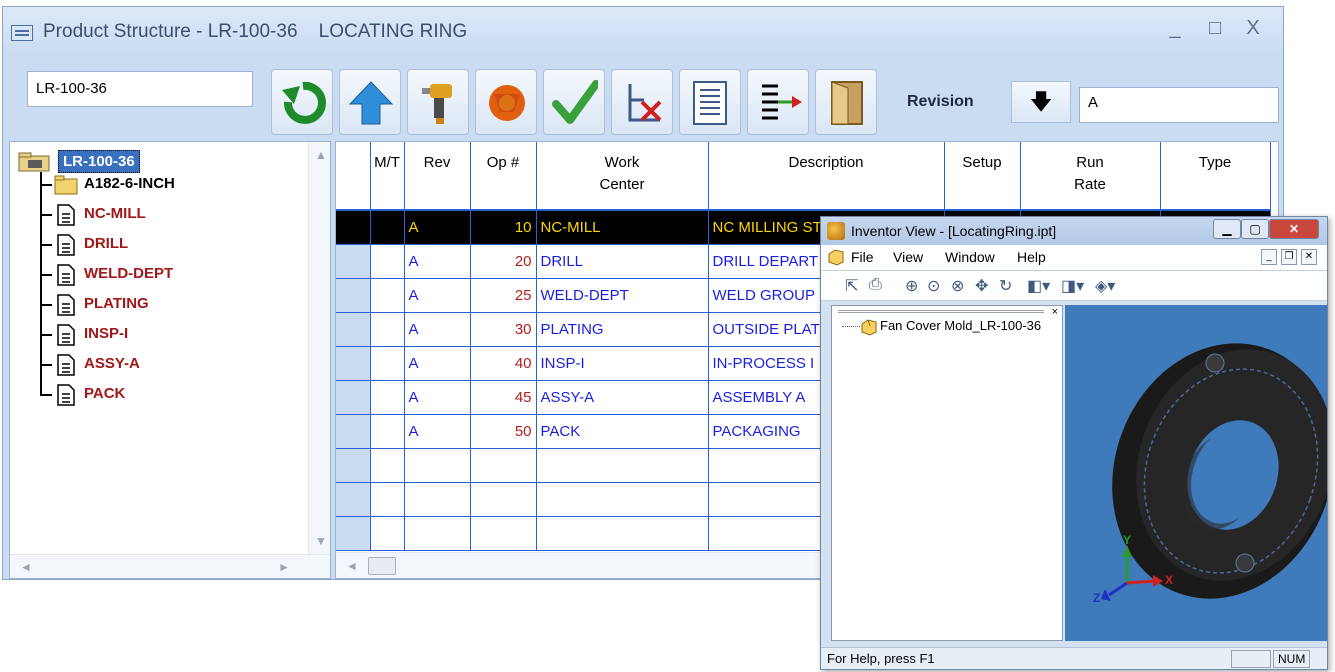 This screenshot has width=1335, height=672. Describe the element at coordinates (622, 397) in the screenshot. I see `cell-work-center: ASSY-A` at that location.